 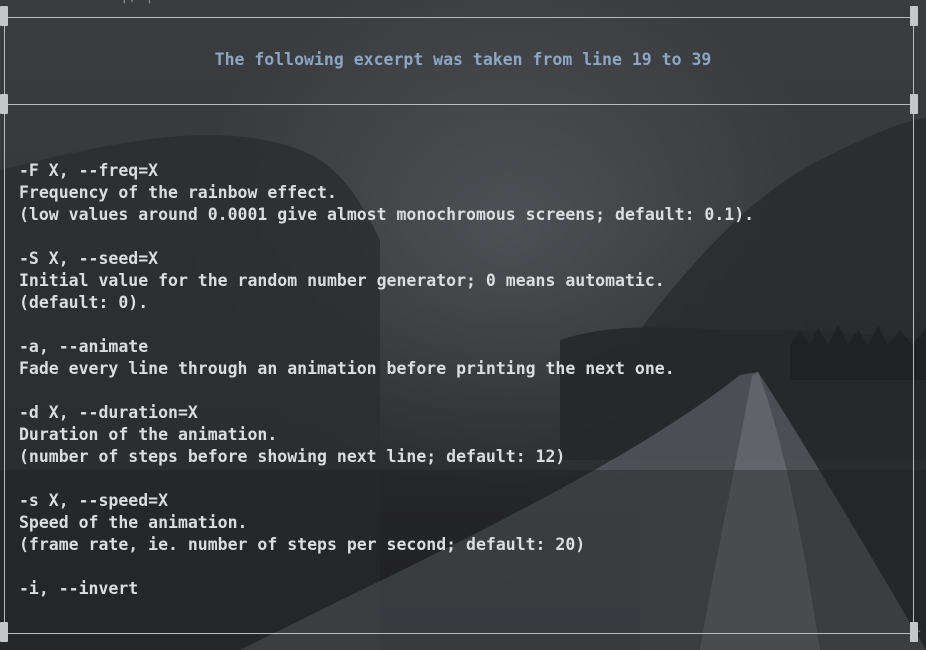 What do you see at coordinates (914, 16) in the screenshot?
I see `resize-handle-top-right` at bounding box center [914, 16].